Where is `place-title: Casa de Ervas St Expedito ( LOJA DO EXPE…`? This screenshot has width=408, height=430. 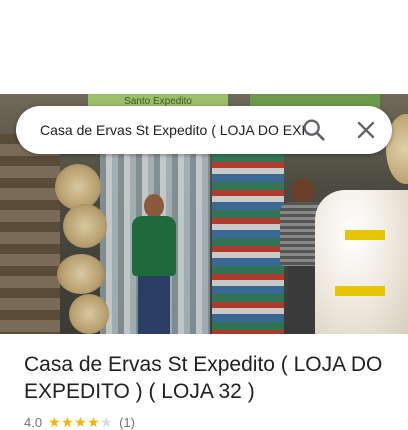 place-title: Casa de Ervas St Expedito ( LOJA DO EXPE… is located at coordinates (203, 378).